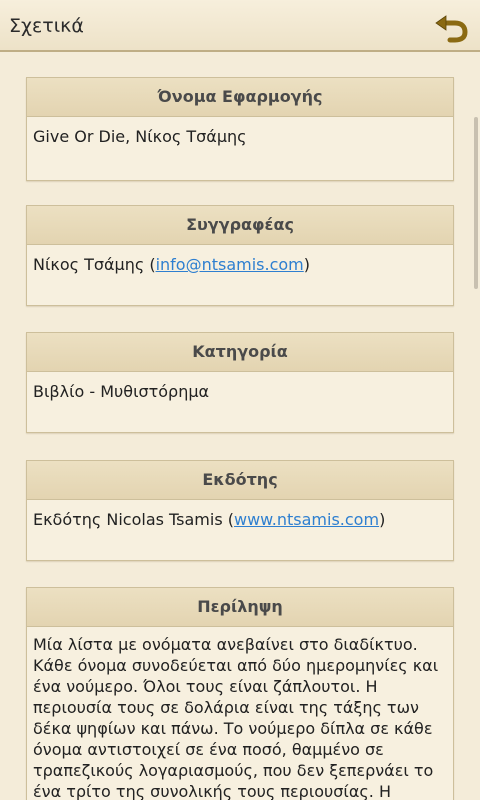 This screenshot has height=800, width=480. I want to click on summary-header: Περίληψη, so click(240, 607).